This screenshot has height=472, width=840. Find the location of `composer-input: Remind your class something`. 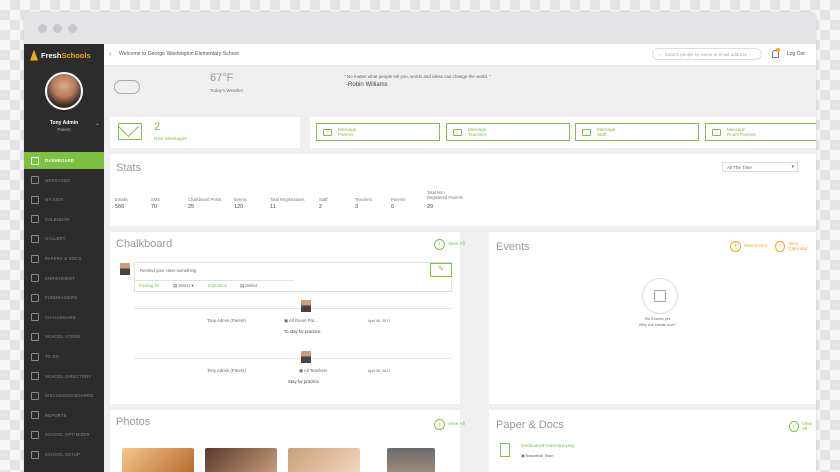

composer-input: Remind your class something is located at coordinates (168, 270).